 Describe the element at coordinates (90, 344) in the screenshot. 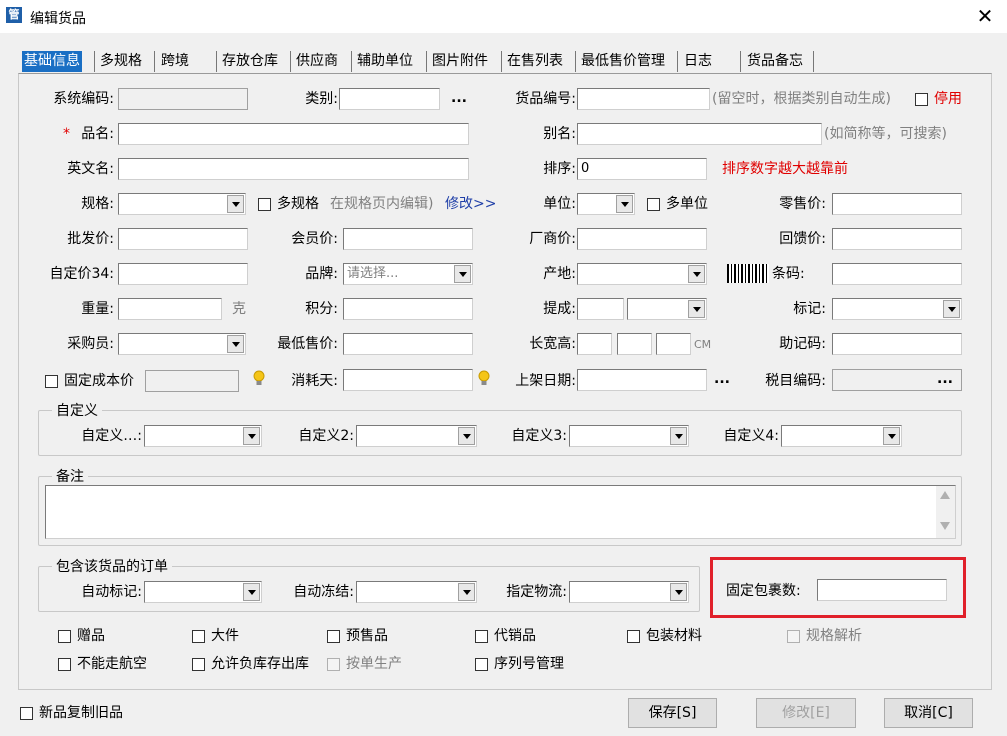

I see `buyer-label: 采购员:` at that location.